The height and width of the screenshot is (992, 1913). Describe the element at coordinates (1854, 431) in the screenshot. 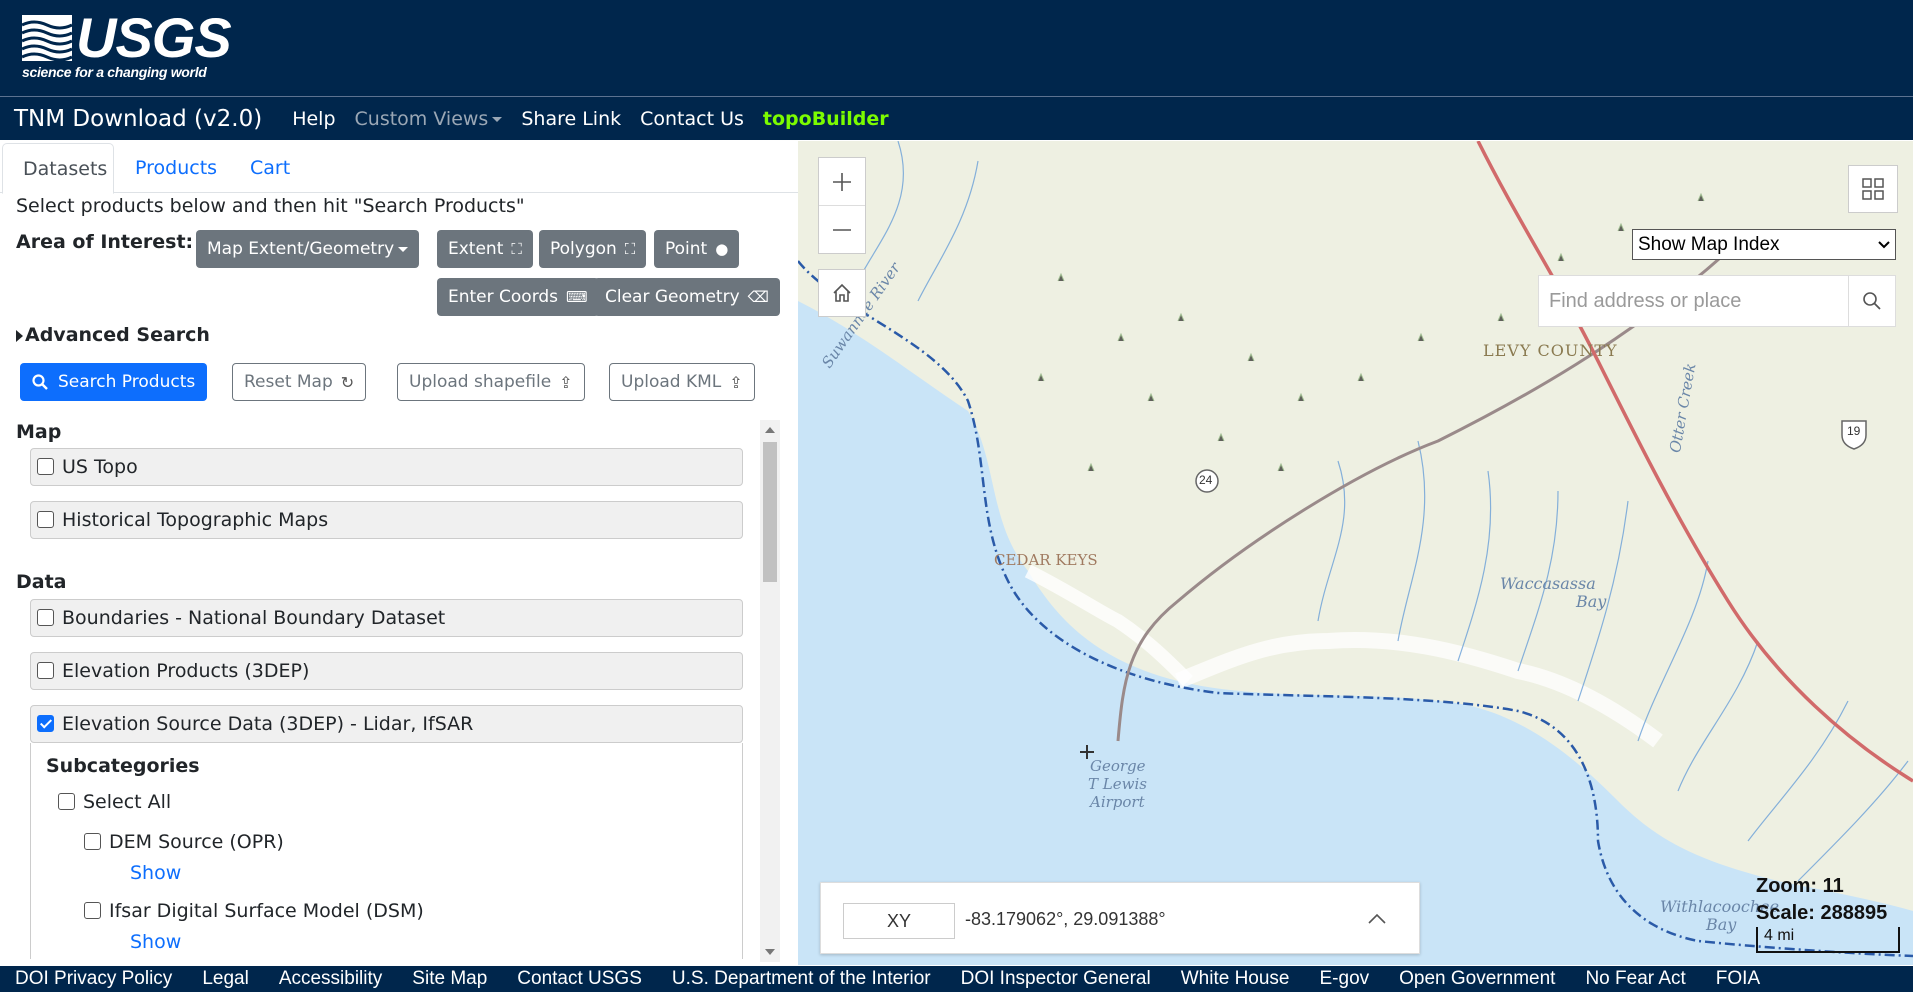

I see `label-route-19: 19` at that location.